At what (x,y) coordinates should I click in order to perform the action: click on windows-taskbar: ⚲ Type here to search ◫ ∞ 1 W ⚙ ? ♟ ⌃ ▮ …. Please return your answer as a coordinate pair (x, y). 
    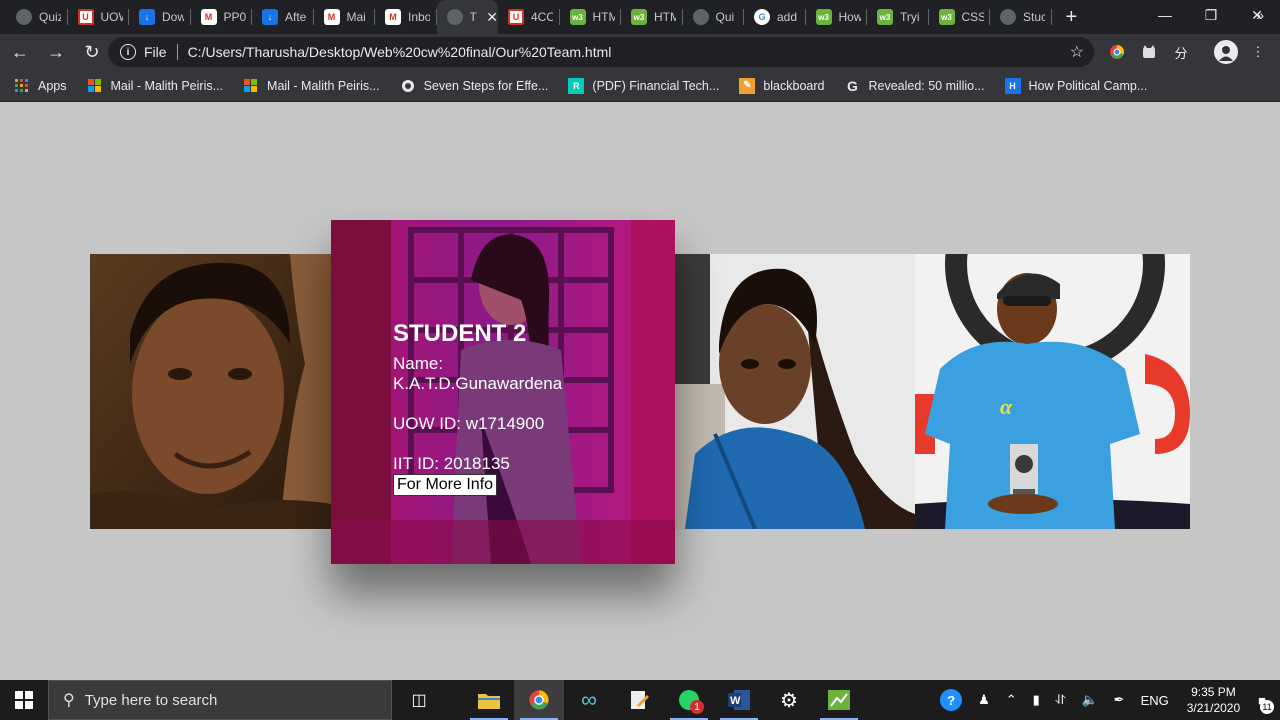
    Looking at the image, I should click on (640, 700).